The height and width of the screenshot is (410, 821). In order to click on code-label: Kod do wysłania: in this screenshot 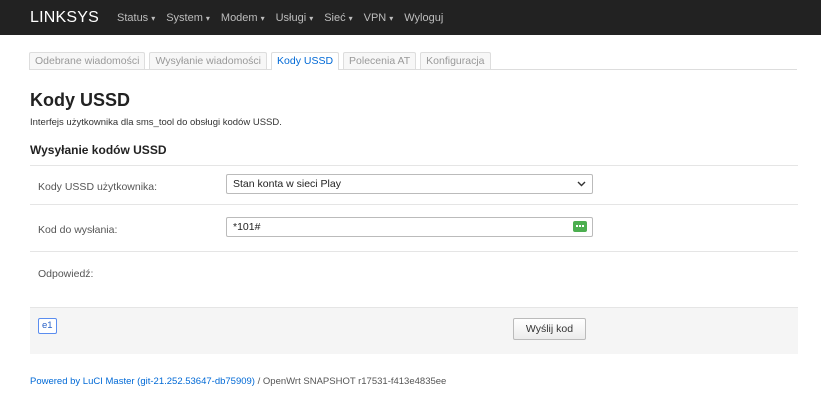, I will do `click(78, 230)`.